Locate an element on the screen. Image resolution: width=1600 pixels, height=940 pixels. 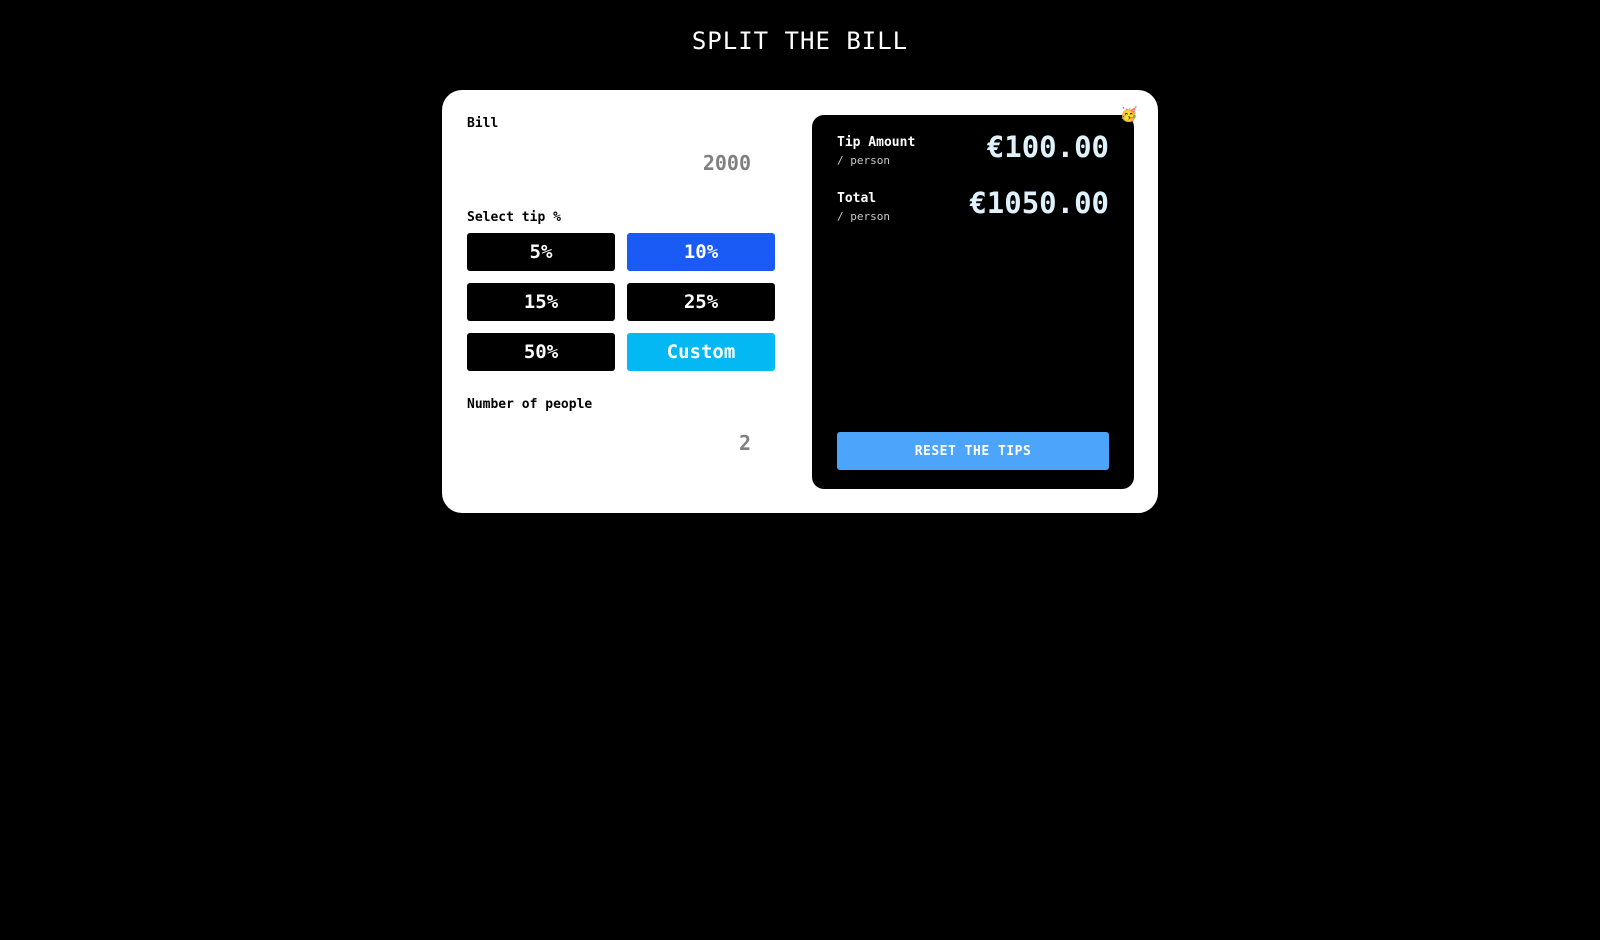
tip-amount-value: €100.00 is located at coordinates (1047, 147).